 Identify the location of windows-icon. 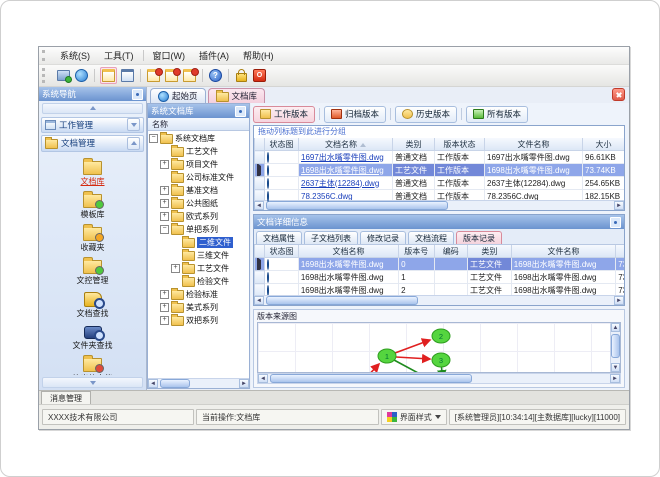
(127, 75).